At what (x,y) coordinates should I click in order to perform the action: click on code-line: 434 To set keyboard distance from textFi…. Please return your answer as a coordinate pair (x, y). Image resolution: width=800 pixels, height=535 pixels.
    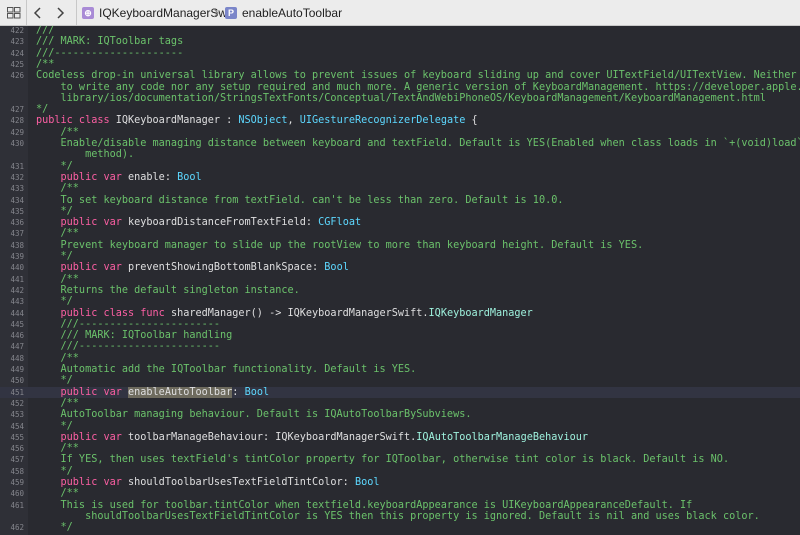
    Looking at the image, I should click on (400, 200).